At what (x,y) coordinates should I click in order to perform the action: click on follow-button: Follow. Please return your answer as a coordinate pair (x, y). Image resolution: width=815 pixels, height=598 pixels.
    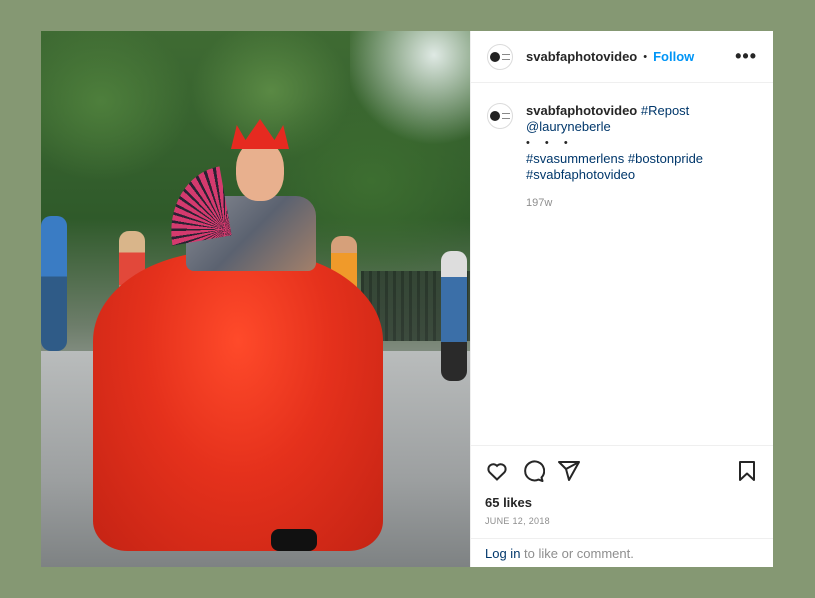
    Looking at the image, I should click on (673, 56).